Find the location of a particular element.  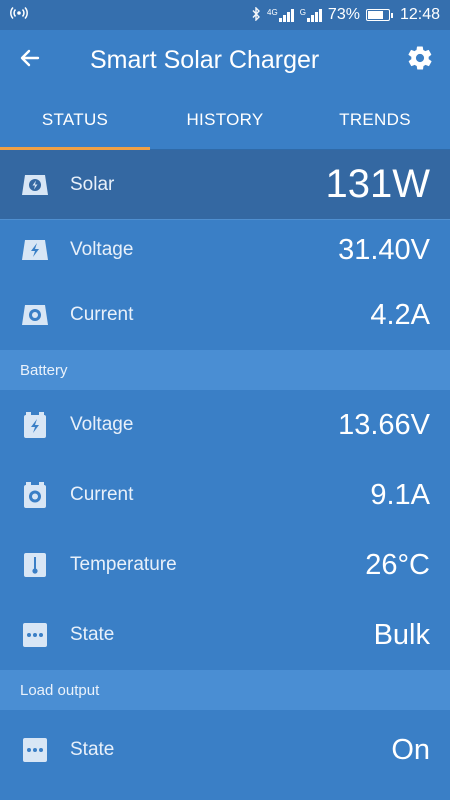

battery-voltage-value: 13.66V is located at coordinates (384, 424).